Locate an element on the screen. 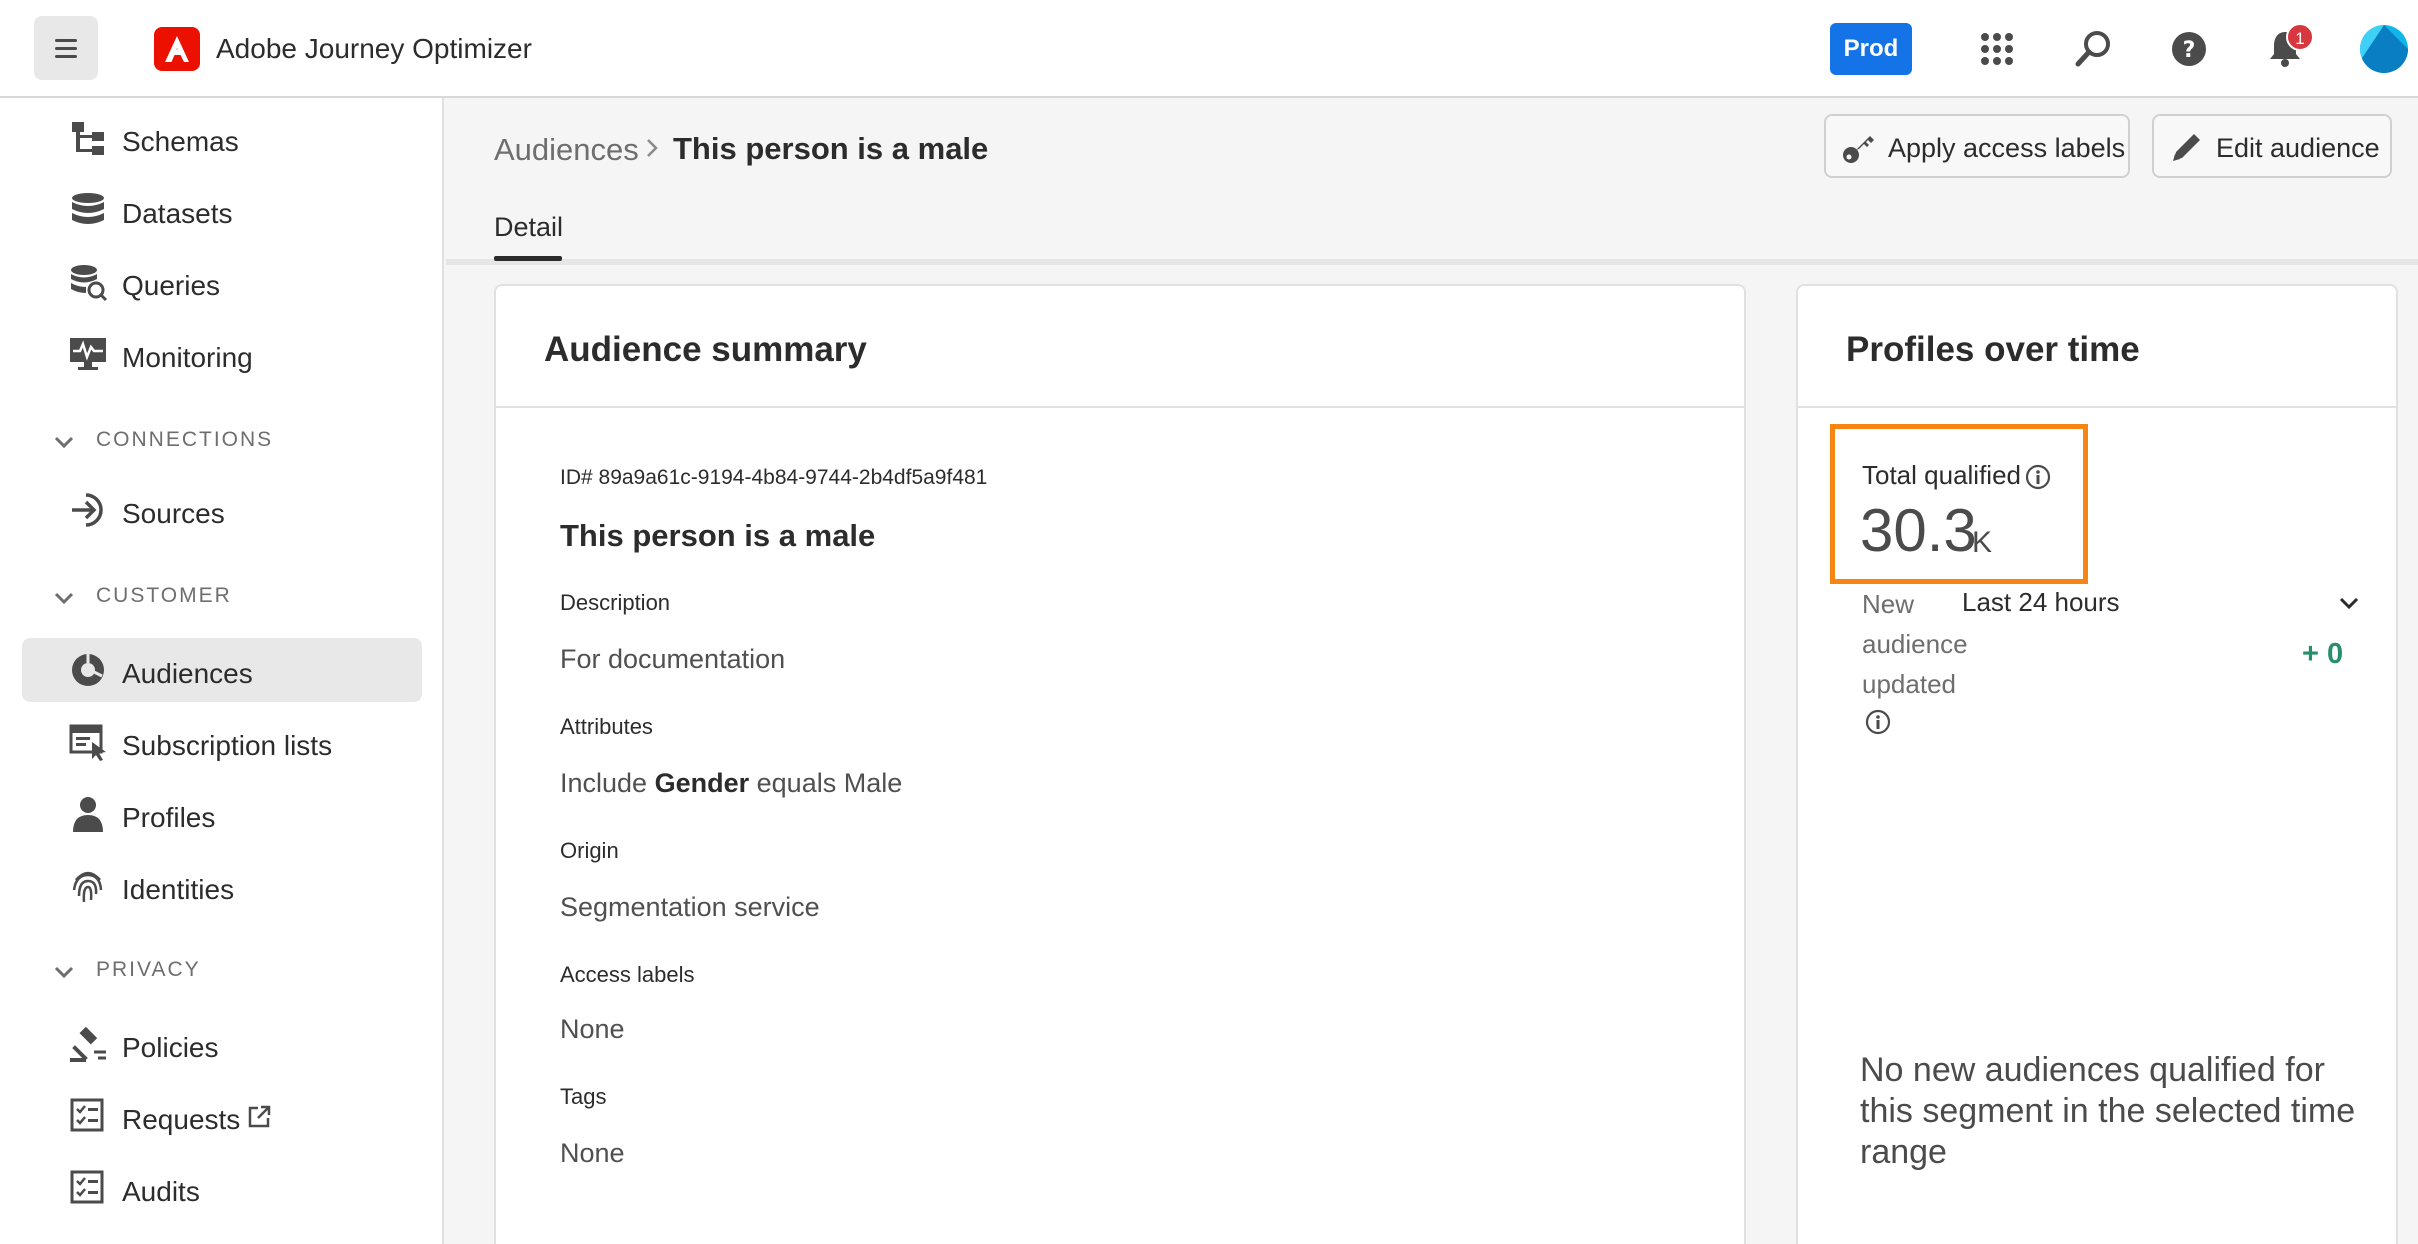 This screenshot has width=2418, height=1244. adobe-logo is located at coordinates (177, 49).